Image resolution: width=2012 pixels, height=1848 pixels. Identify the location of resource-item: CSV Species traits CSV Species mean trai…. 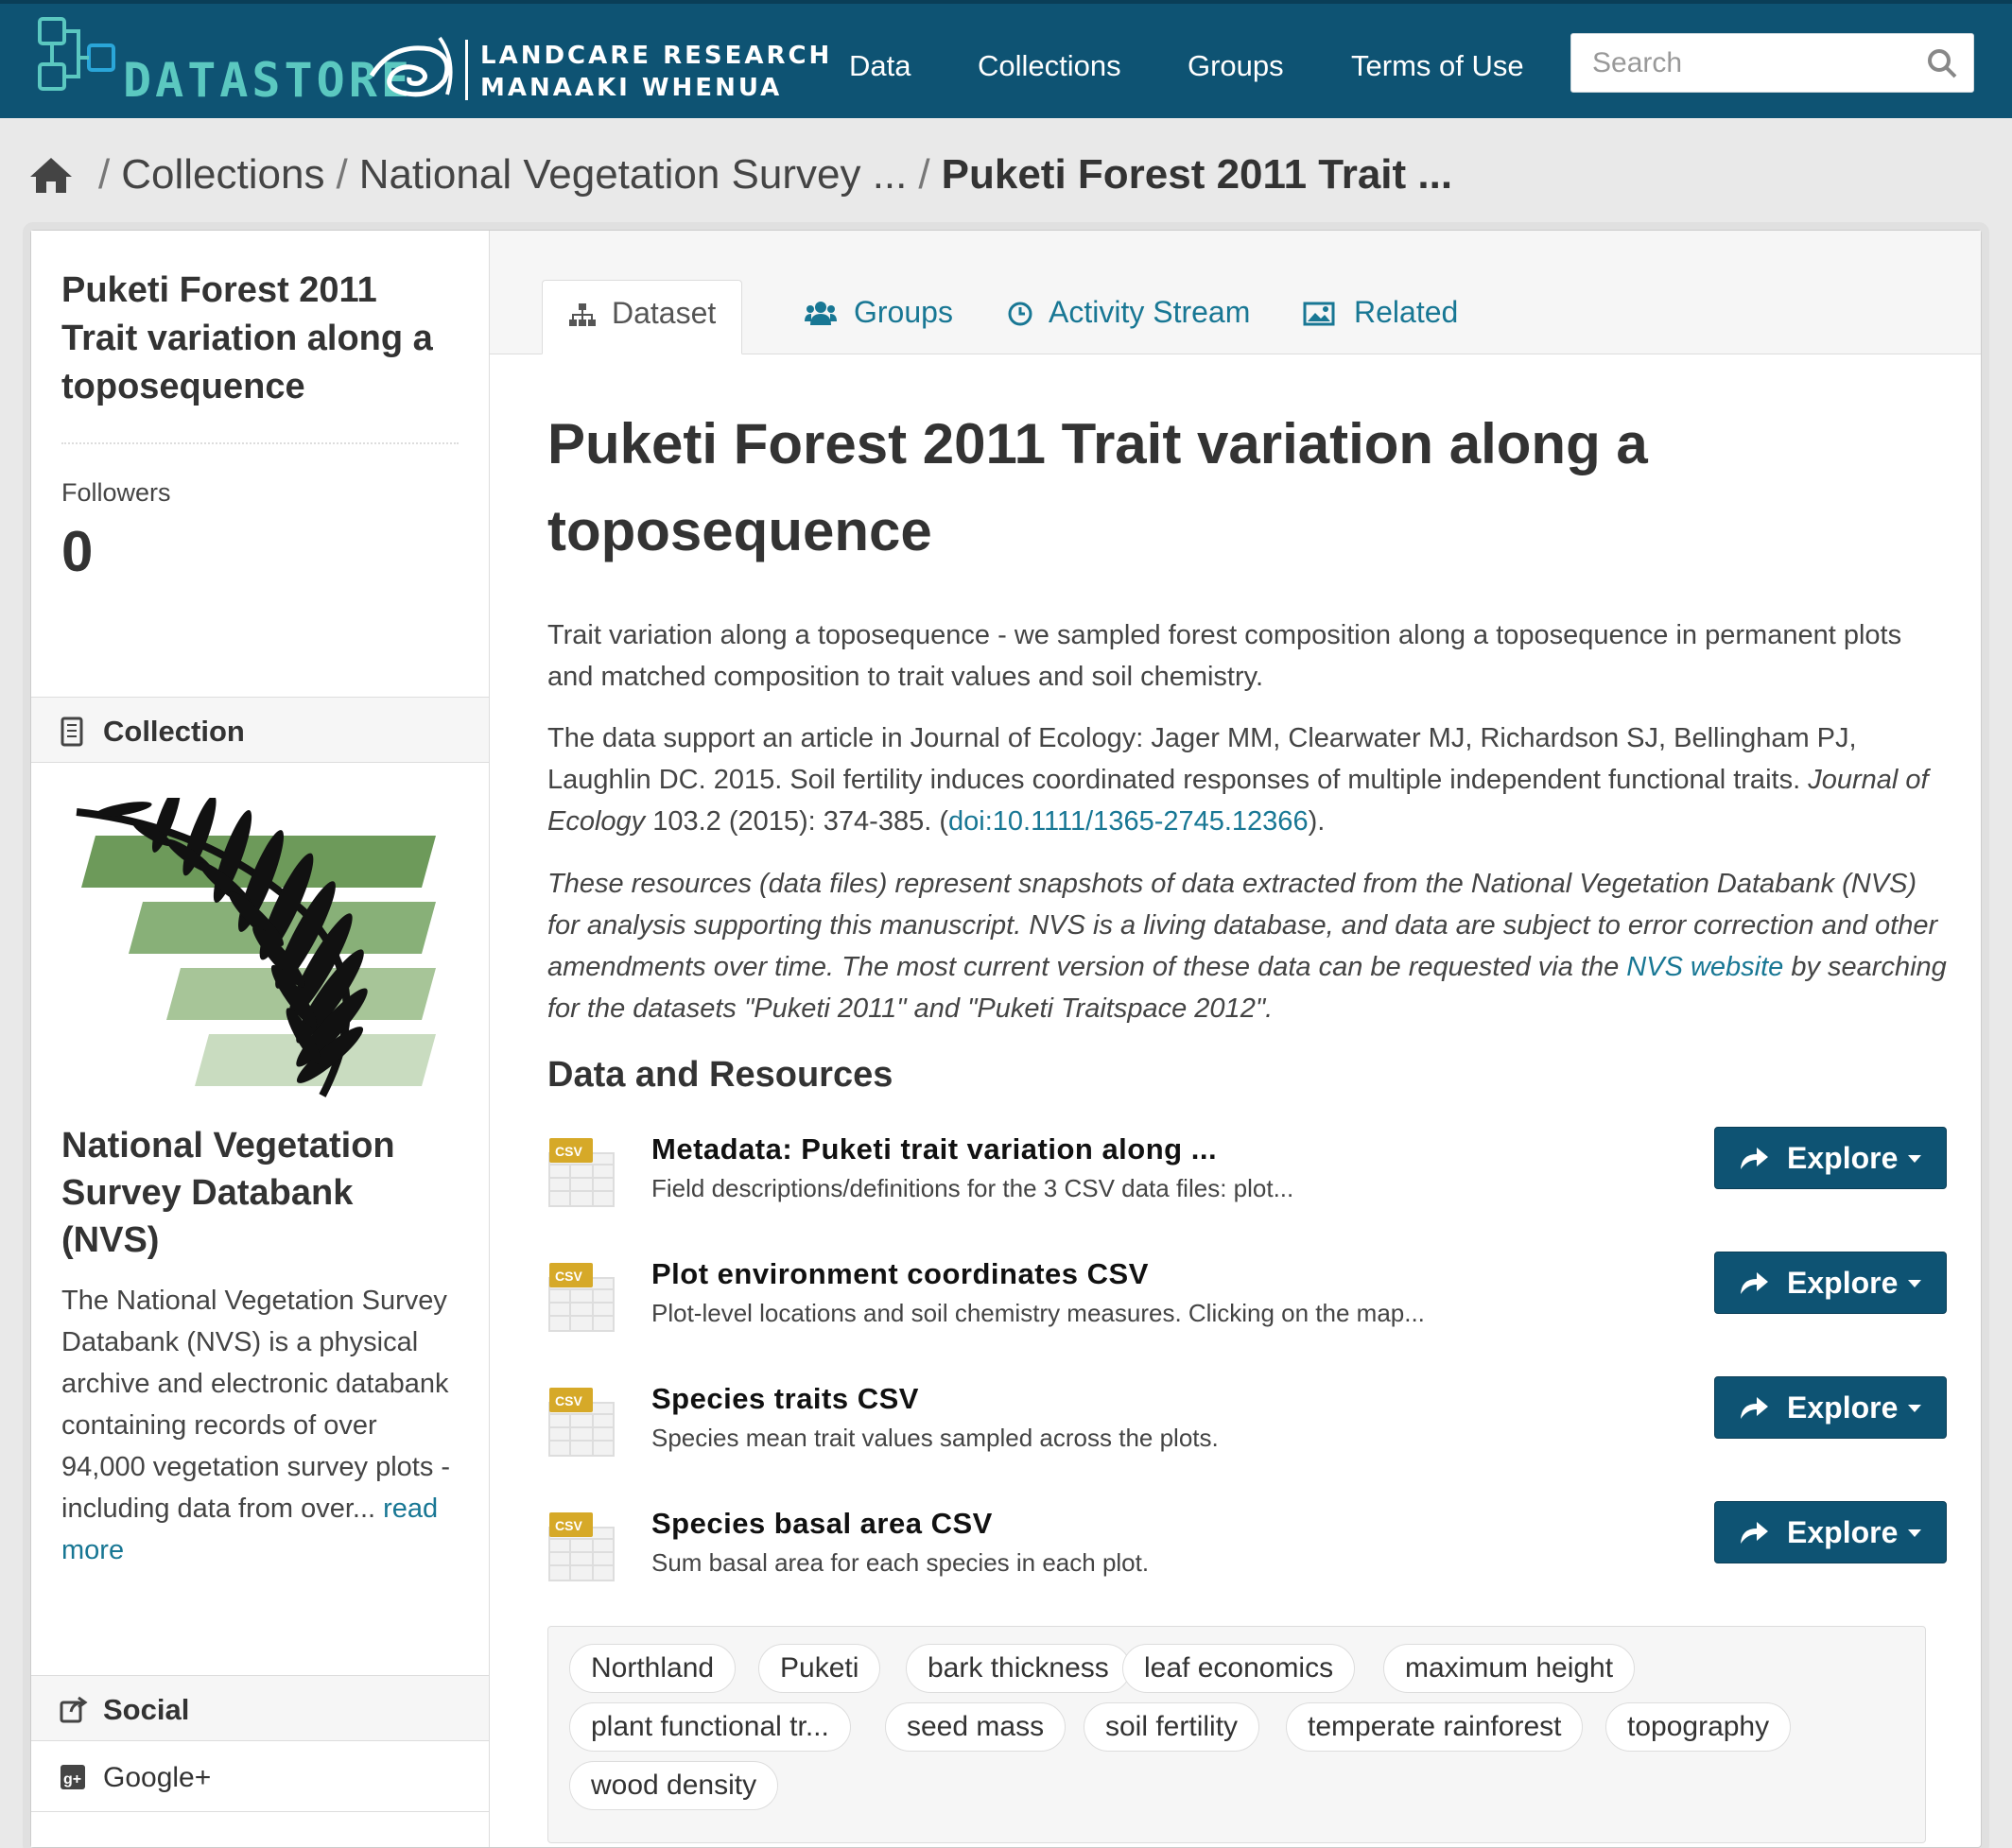
(1247, 1431).